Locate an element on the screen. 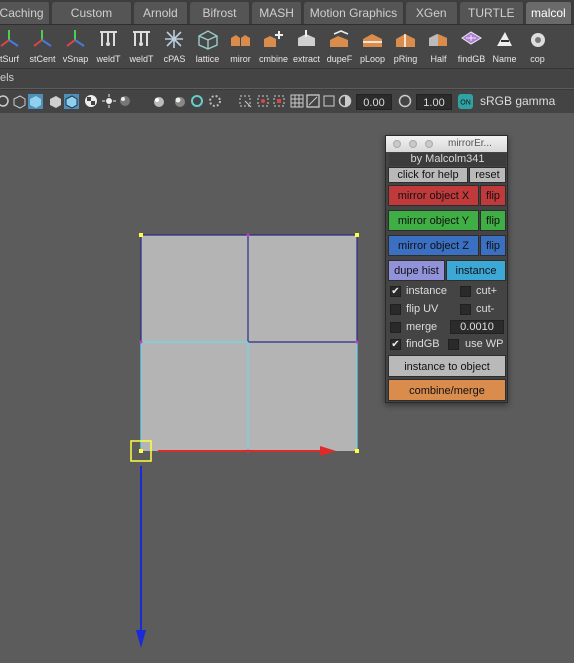 The height and width of the screenshot is (663, 574). merge-threshold-field: 0.0010 is located at coordinates (477, 327).